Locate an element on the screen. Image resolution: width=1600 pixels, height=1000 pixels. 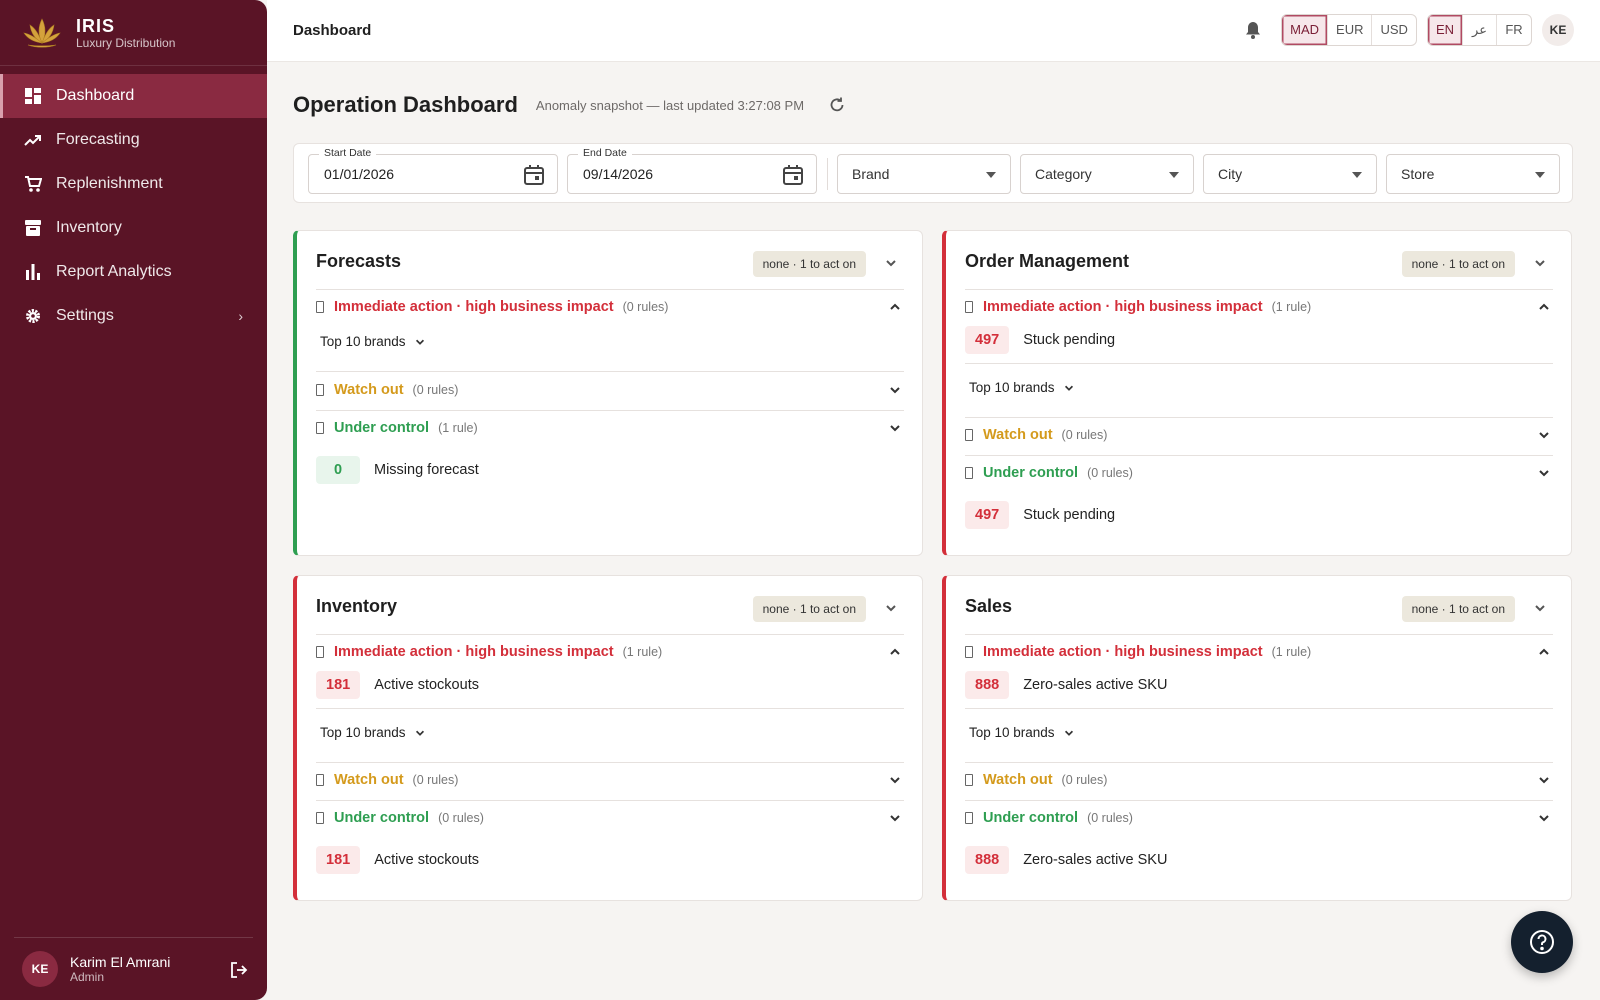
start-date-field: Start Date 01/01/2026 is located at coordinates (433, 170).